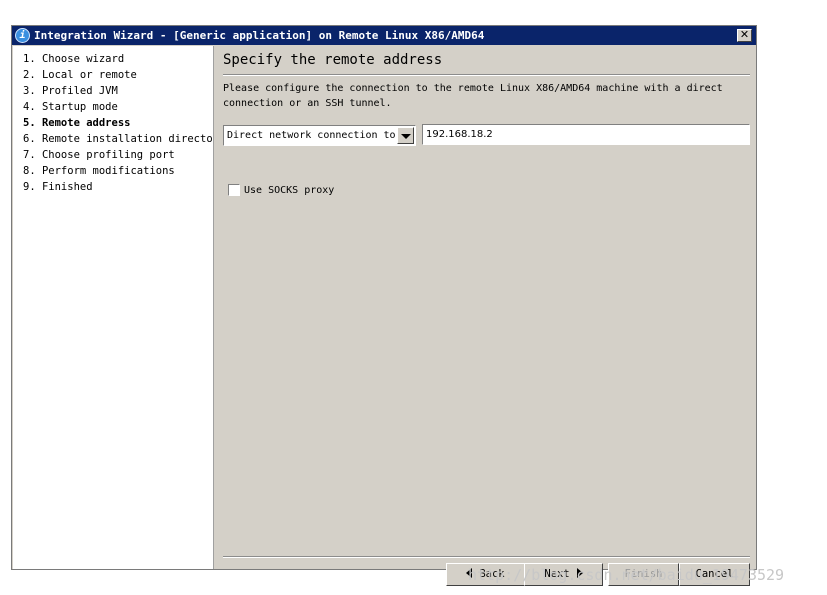  What do you see at coordinates (626, 575) in the screenshot?
I see `watermark-text: http://blog.csdn.net/baidu_19473529` at bounding box center [626, 575].